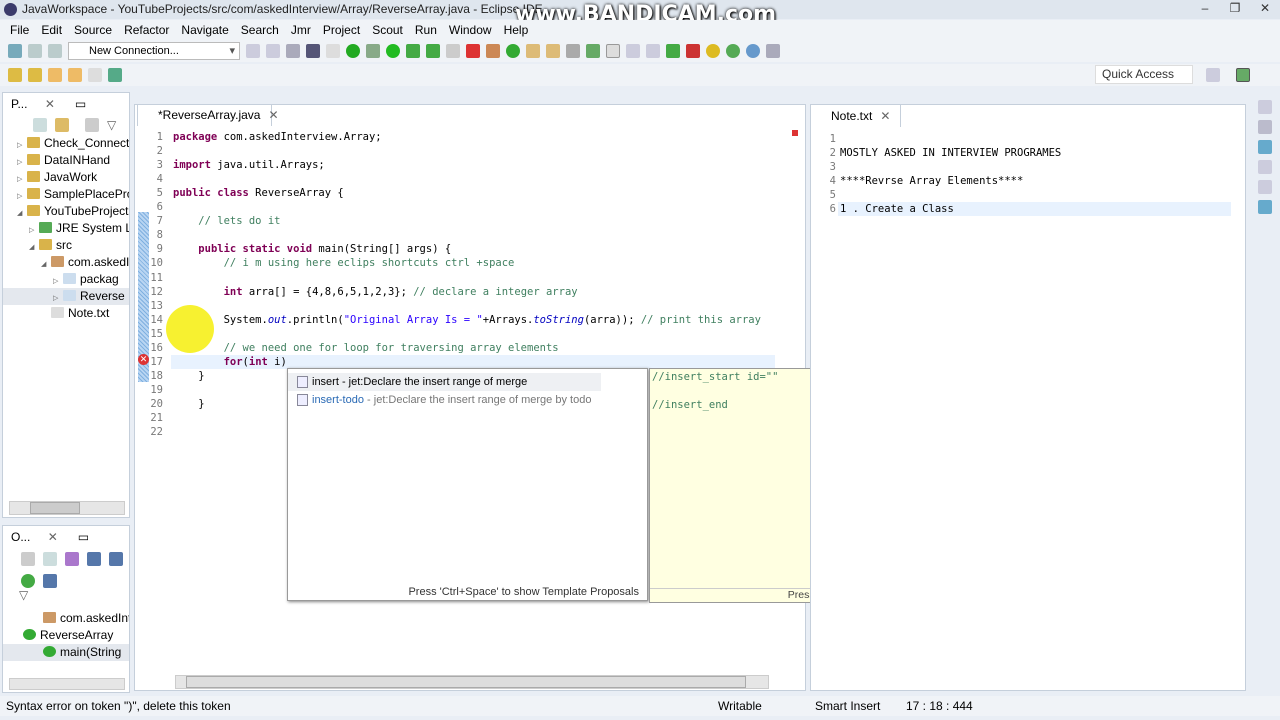  I want to click on skip-breakpoints-icon, so click(333, 51).